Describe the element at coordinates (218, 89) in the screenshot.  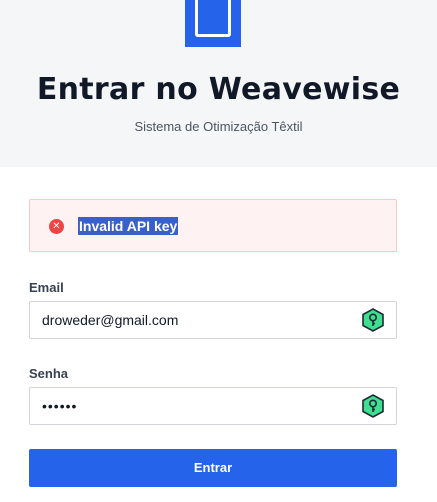
I see `page-title: Entrar no Weavewise` at that location.